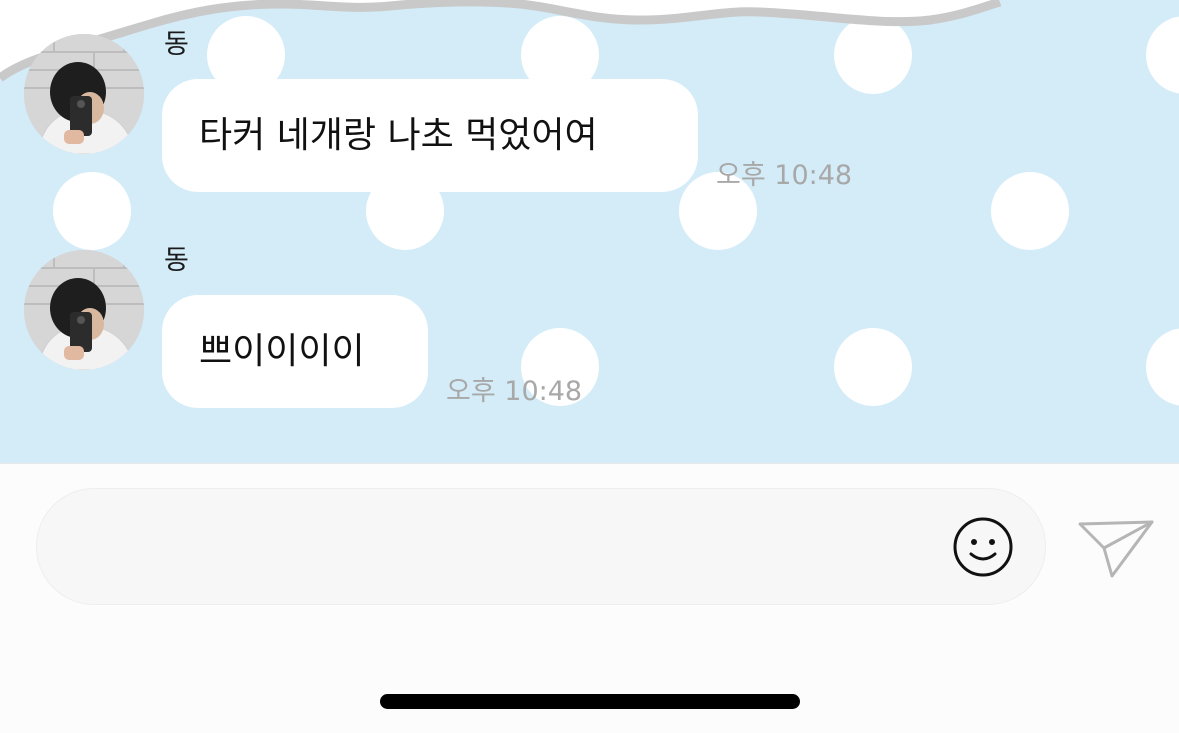 This screenshot has height=733, width=1179. Describe the element at coordinates (541, 546) in the screenshot. I see `message-input` at that location.